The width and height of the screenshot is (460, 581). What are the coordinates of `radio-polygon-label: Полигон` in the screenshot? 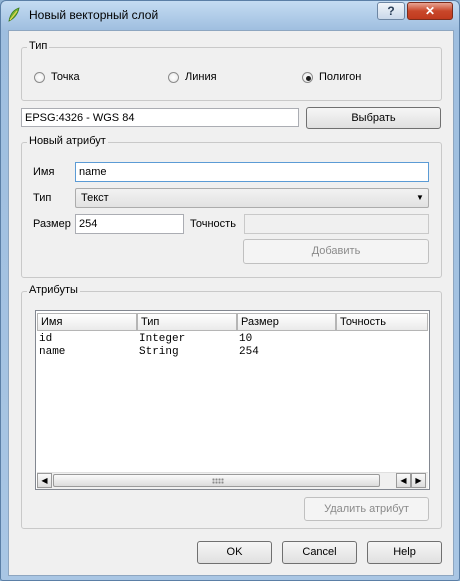 It's located at (340, 77).